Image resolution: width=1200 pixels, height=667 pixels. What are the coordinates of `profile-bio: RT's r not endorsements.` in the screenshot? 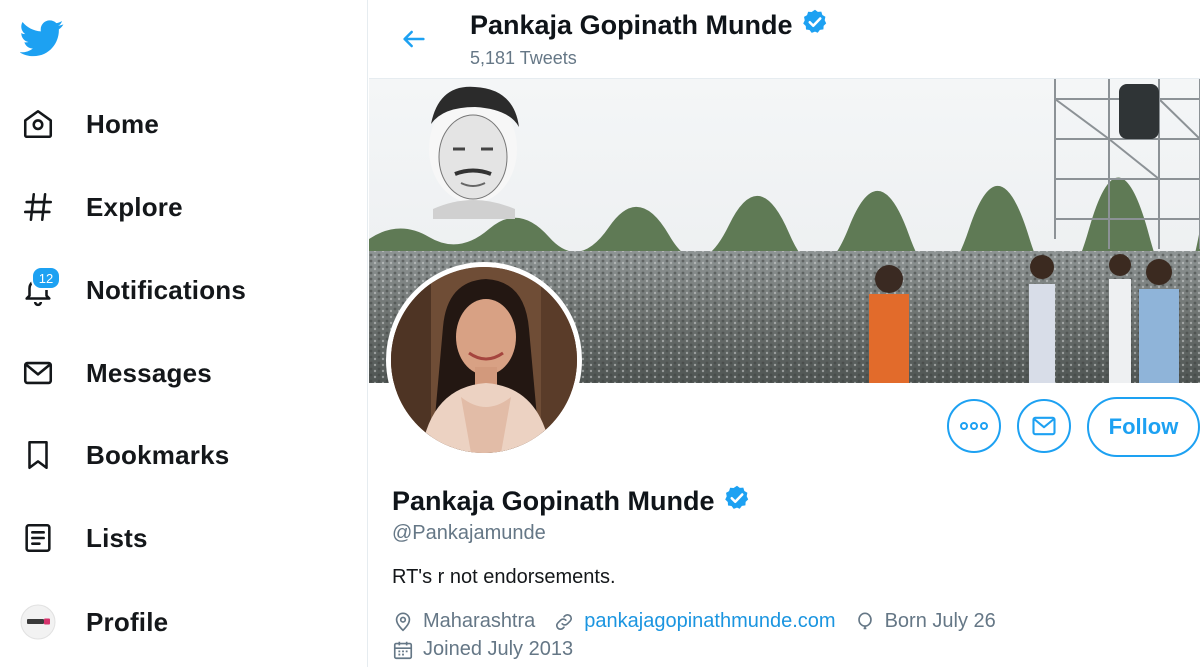 It's located at (504, 577).